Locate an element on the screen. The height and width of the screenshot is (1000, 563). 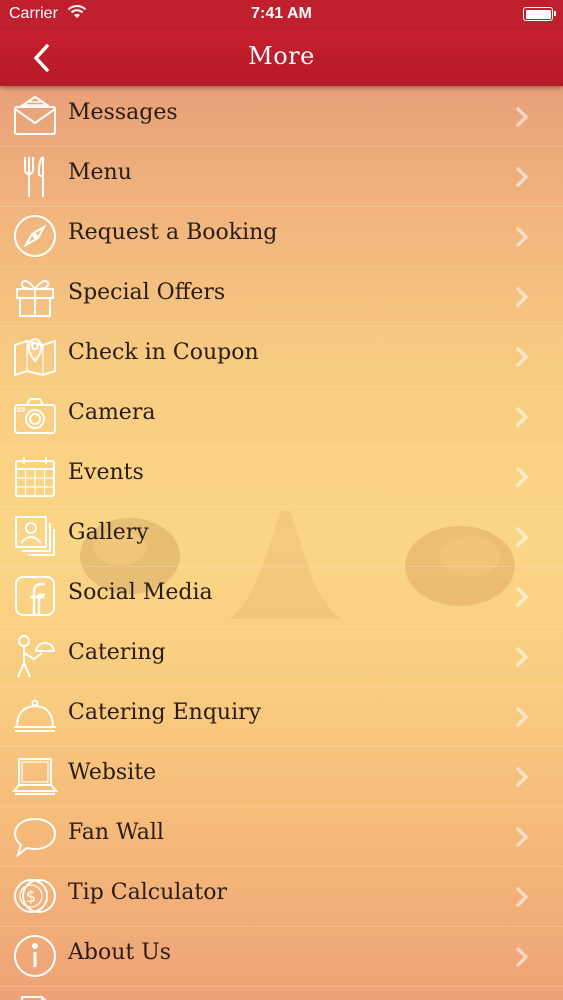
camera-icon is located at coordinates (35, 416).